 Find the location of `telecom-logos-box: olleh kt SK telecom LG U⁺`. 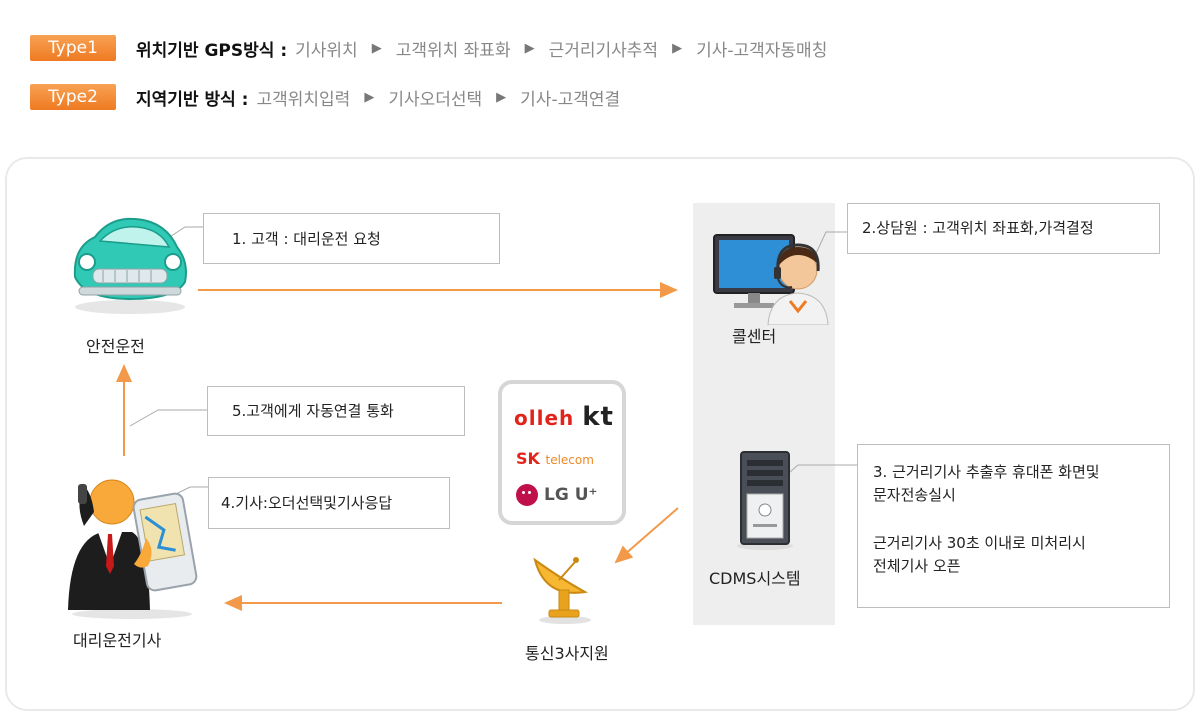

telecom-logos-box: olleh kt SK telecom LG U⁺ is located at coordinates (562, 452).